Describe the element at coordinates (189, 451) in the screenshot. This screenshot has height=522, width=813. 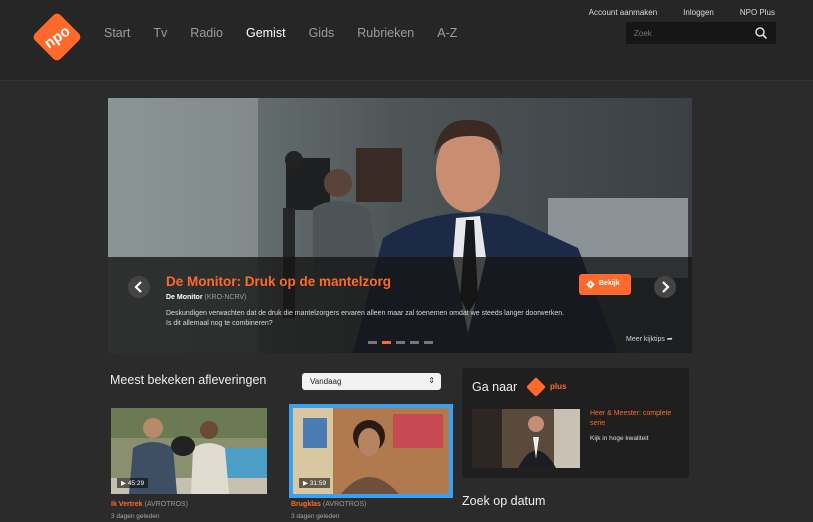
I see `episode-thumbnail: ▶ 45:29` at that location.